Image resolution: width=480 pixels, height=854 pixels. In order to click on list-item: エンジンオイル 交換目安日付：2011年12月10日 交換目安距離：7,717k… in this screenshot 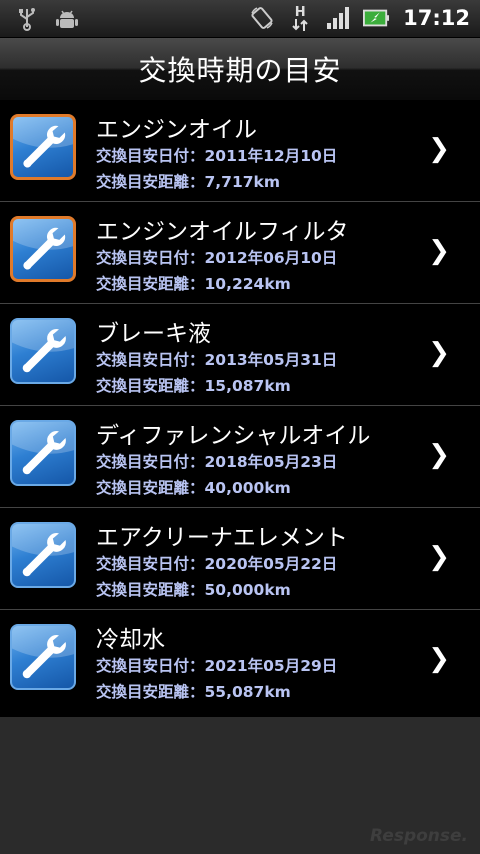, I will do `click(240, 151)`.